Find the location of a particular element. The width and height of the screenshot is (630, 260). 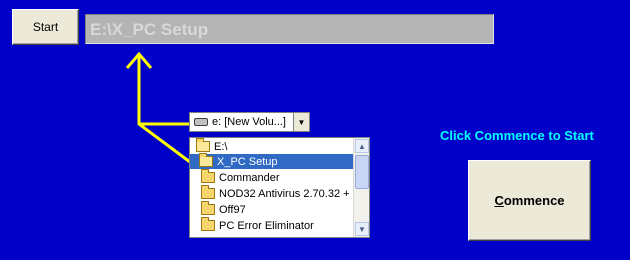

directory-item-selected: X_PC Setup is located at coordinates (272, 161).